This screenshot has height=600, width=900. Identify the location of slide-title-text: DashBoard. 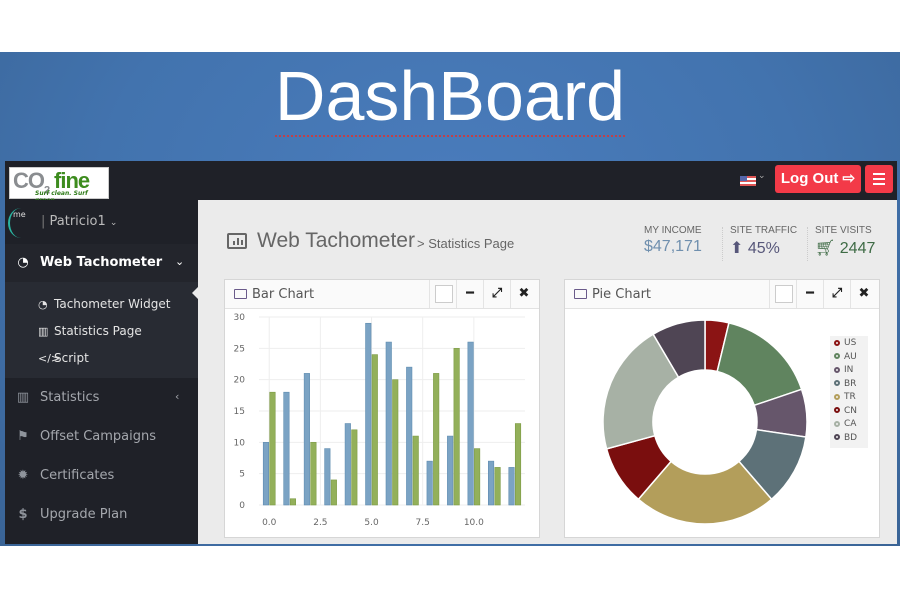
(450, 97).